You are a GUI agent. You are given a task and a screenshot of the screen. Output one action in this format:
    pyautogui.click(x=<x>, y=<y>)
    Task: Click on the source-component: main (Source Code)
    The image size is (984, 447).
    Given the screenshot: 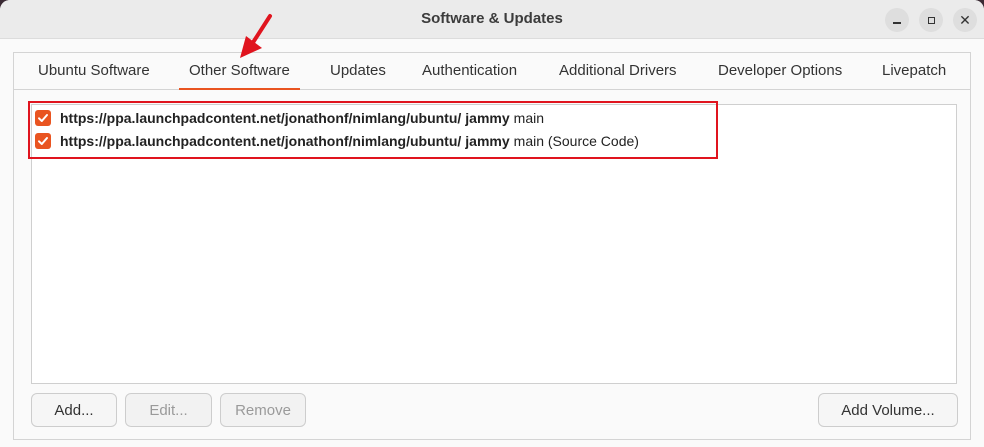 What is the action you would take?
    pyautogui.click(x=576, y=141)
    